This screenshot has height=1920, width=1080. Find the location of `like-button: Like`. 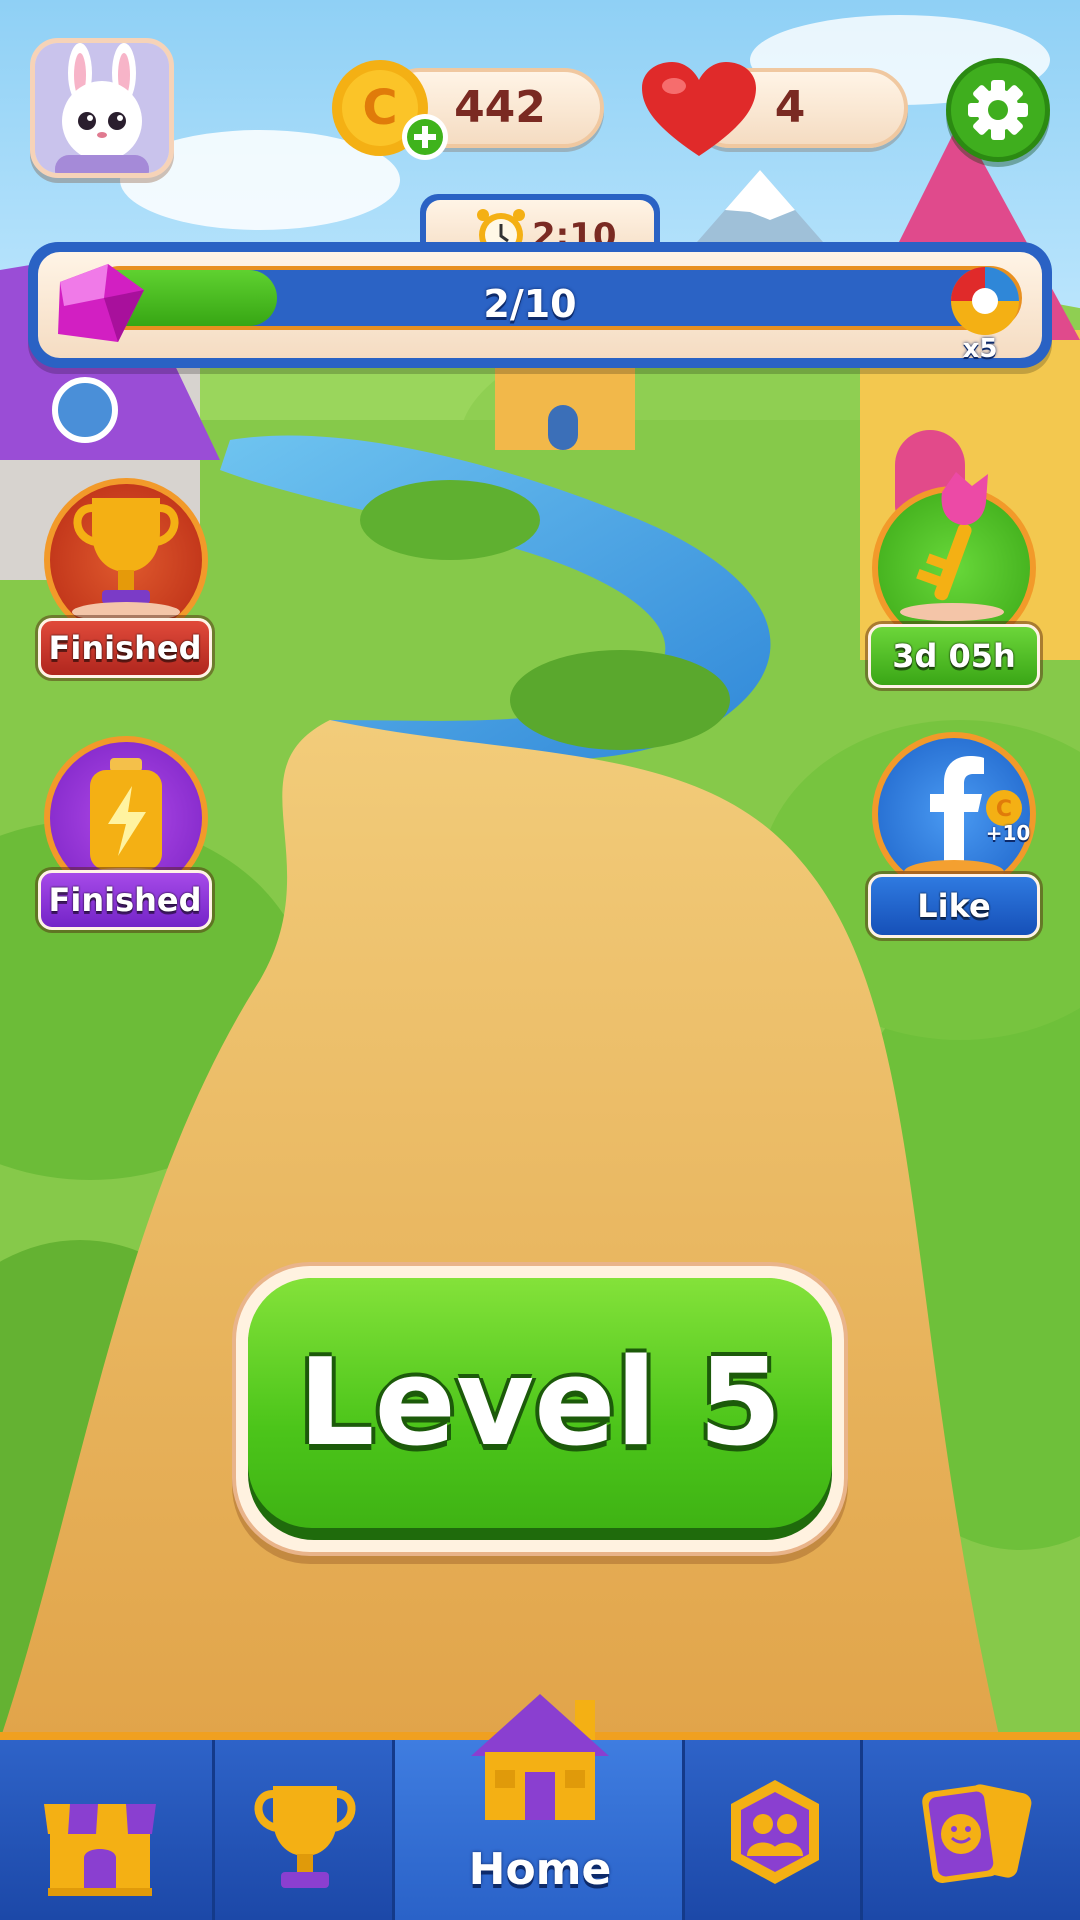

like-button: Like is located at coordinates (954, 906).